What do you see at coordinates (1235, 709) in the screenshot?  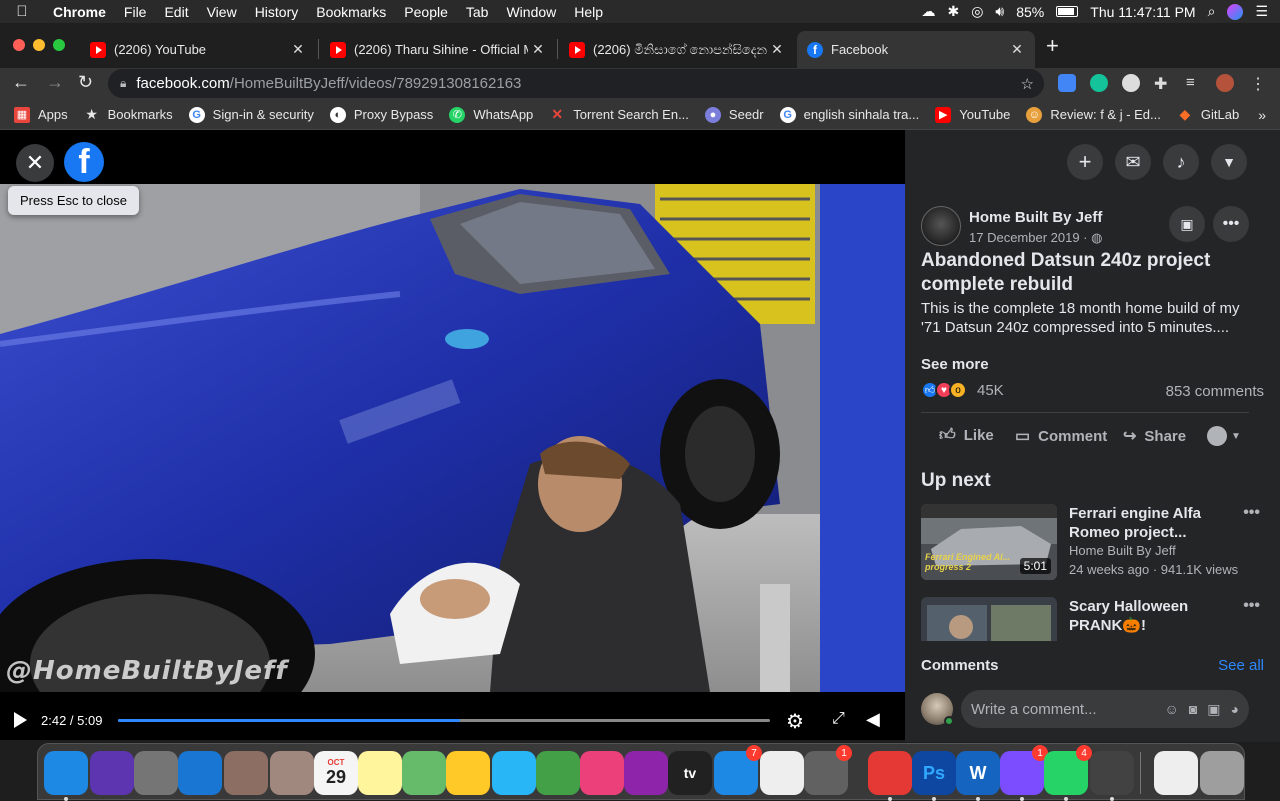 I see `sticker-icon: ◕` at bounding box center [1235, 709].